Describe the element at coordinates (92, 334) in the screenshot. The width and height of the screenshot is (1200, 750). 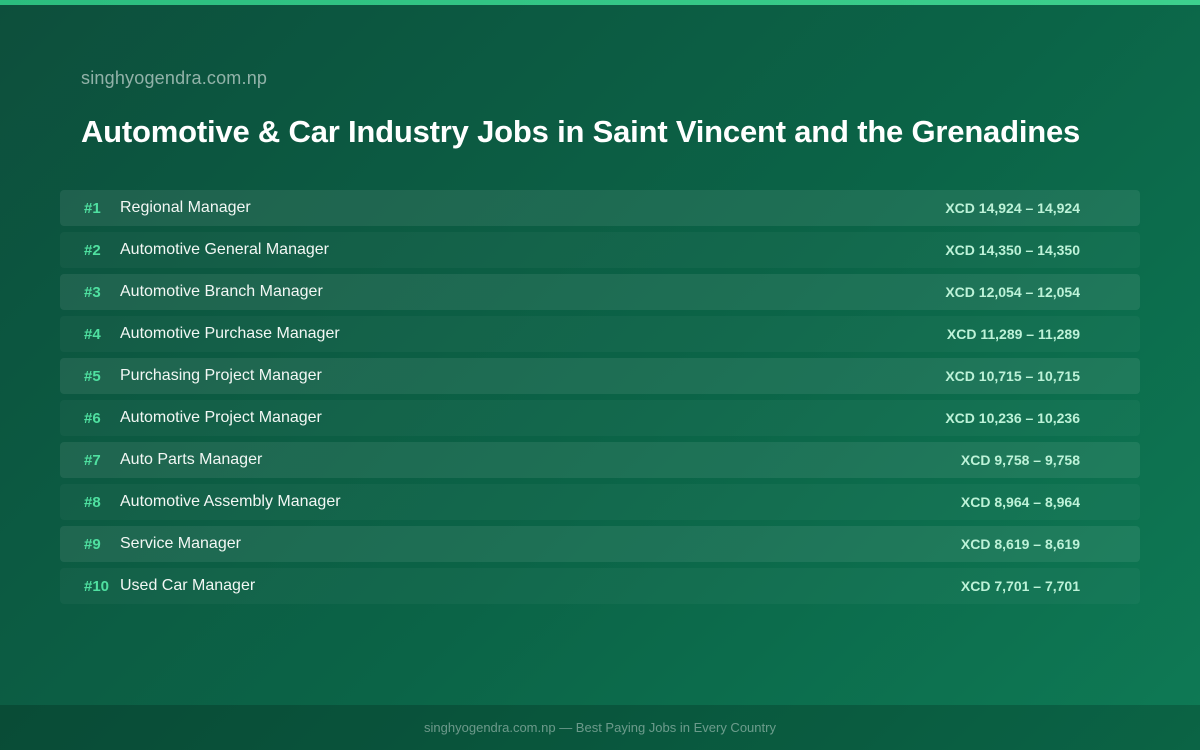
I see `job-rank: #4` at that location.